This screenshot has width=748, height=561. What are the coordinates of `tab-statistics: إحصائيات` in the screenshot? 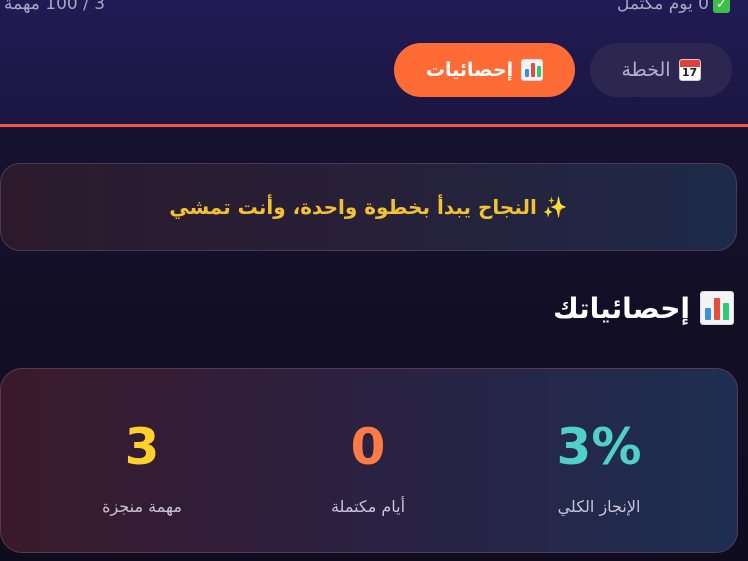 It's located at (484, 70).